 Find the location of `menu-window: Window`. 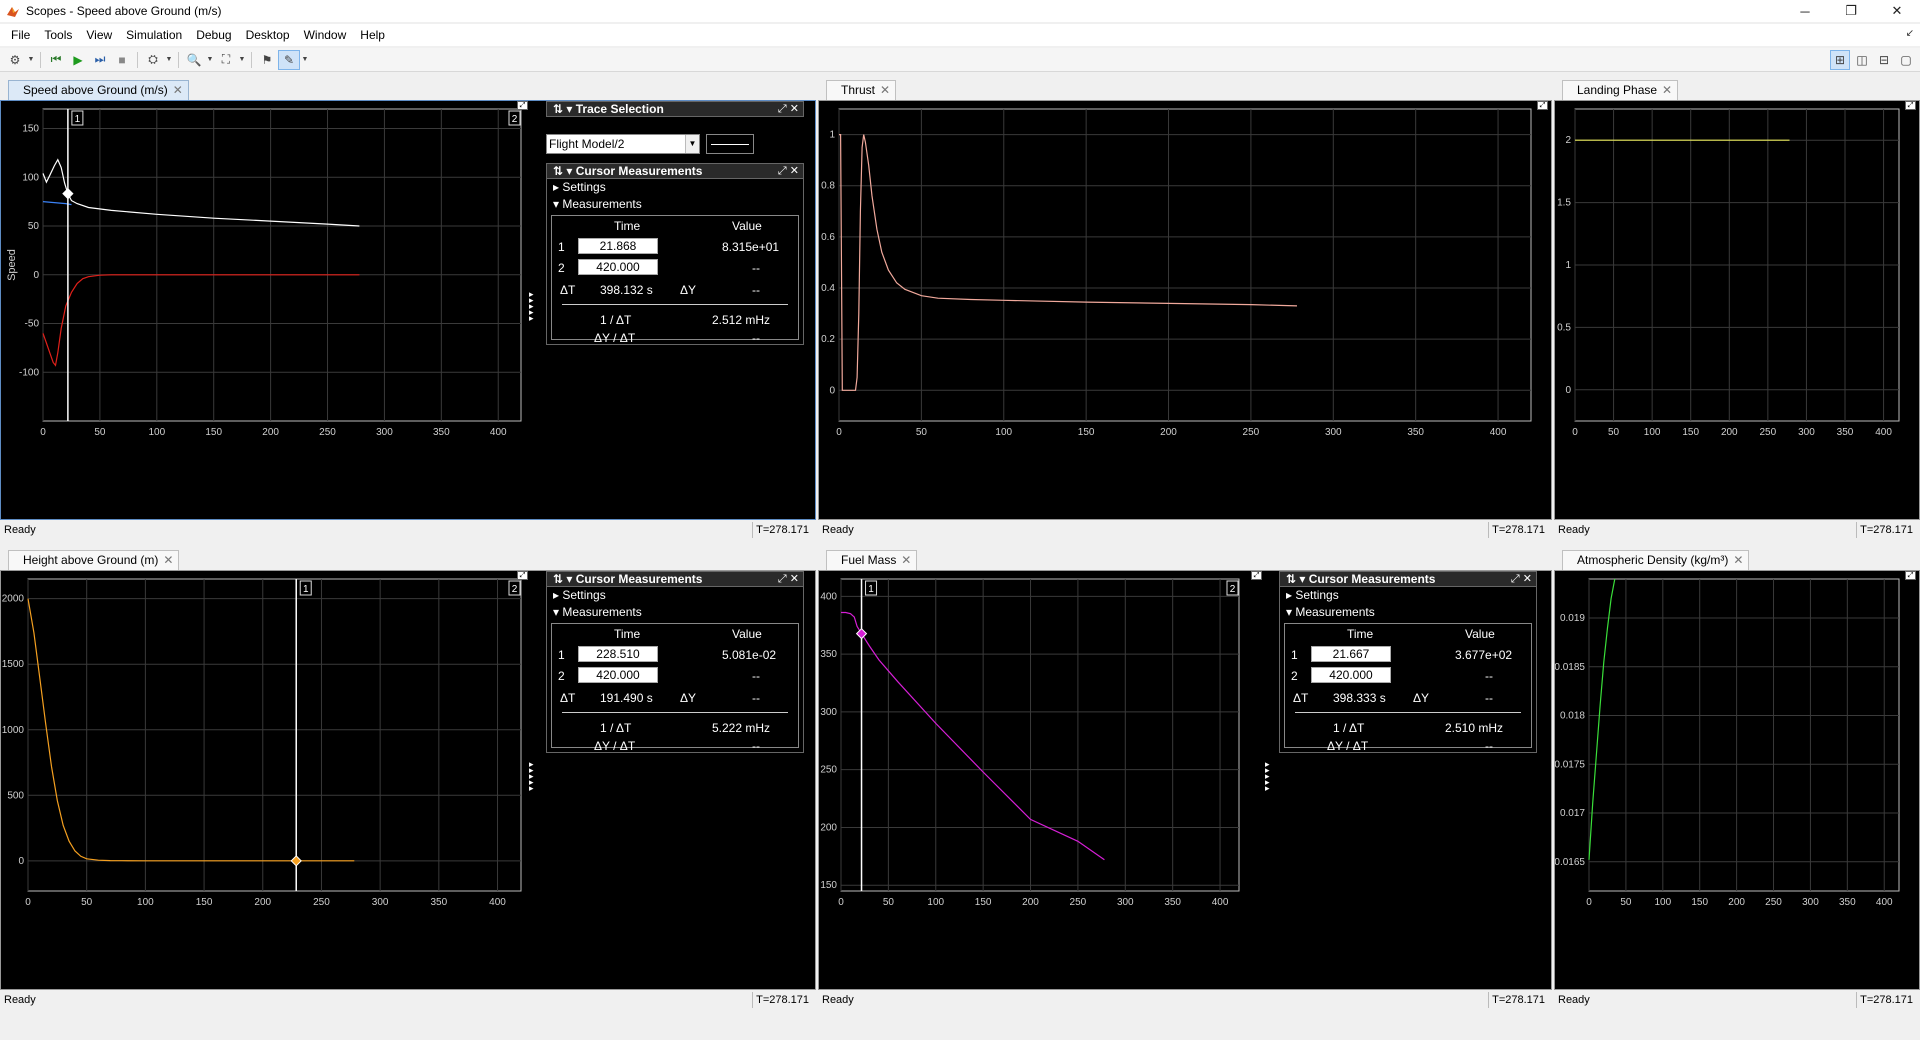

menu-window: Window is located at coordinates (325, 35).